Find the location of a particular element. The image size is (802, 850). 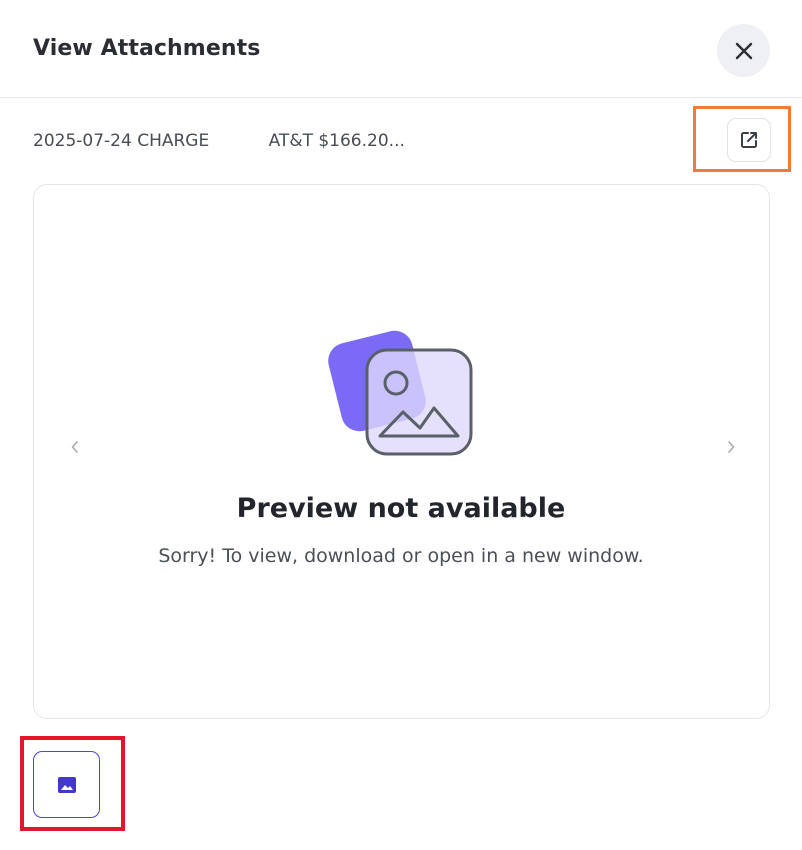

open-in-new-window-button is located at coordinates (749, 140).